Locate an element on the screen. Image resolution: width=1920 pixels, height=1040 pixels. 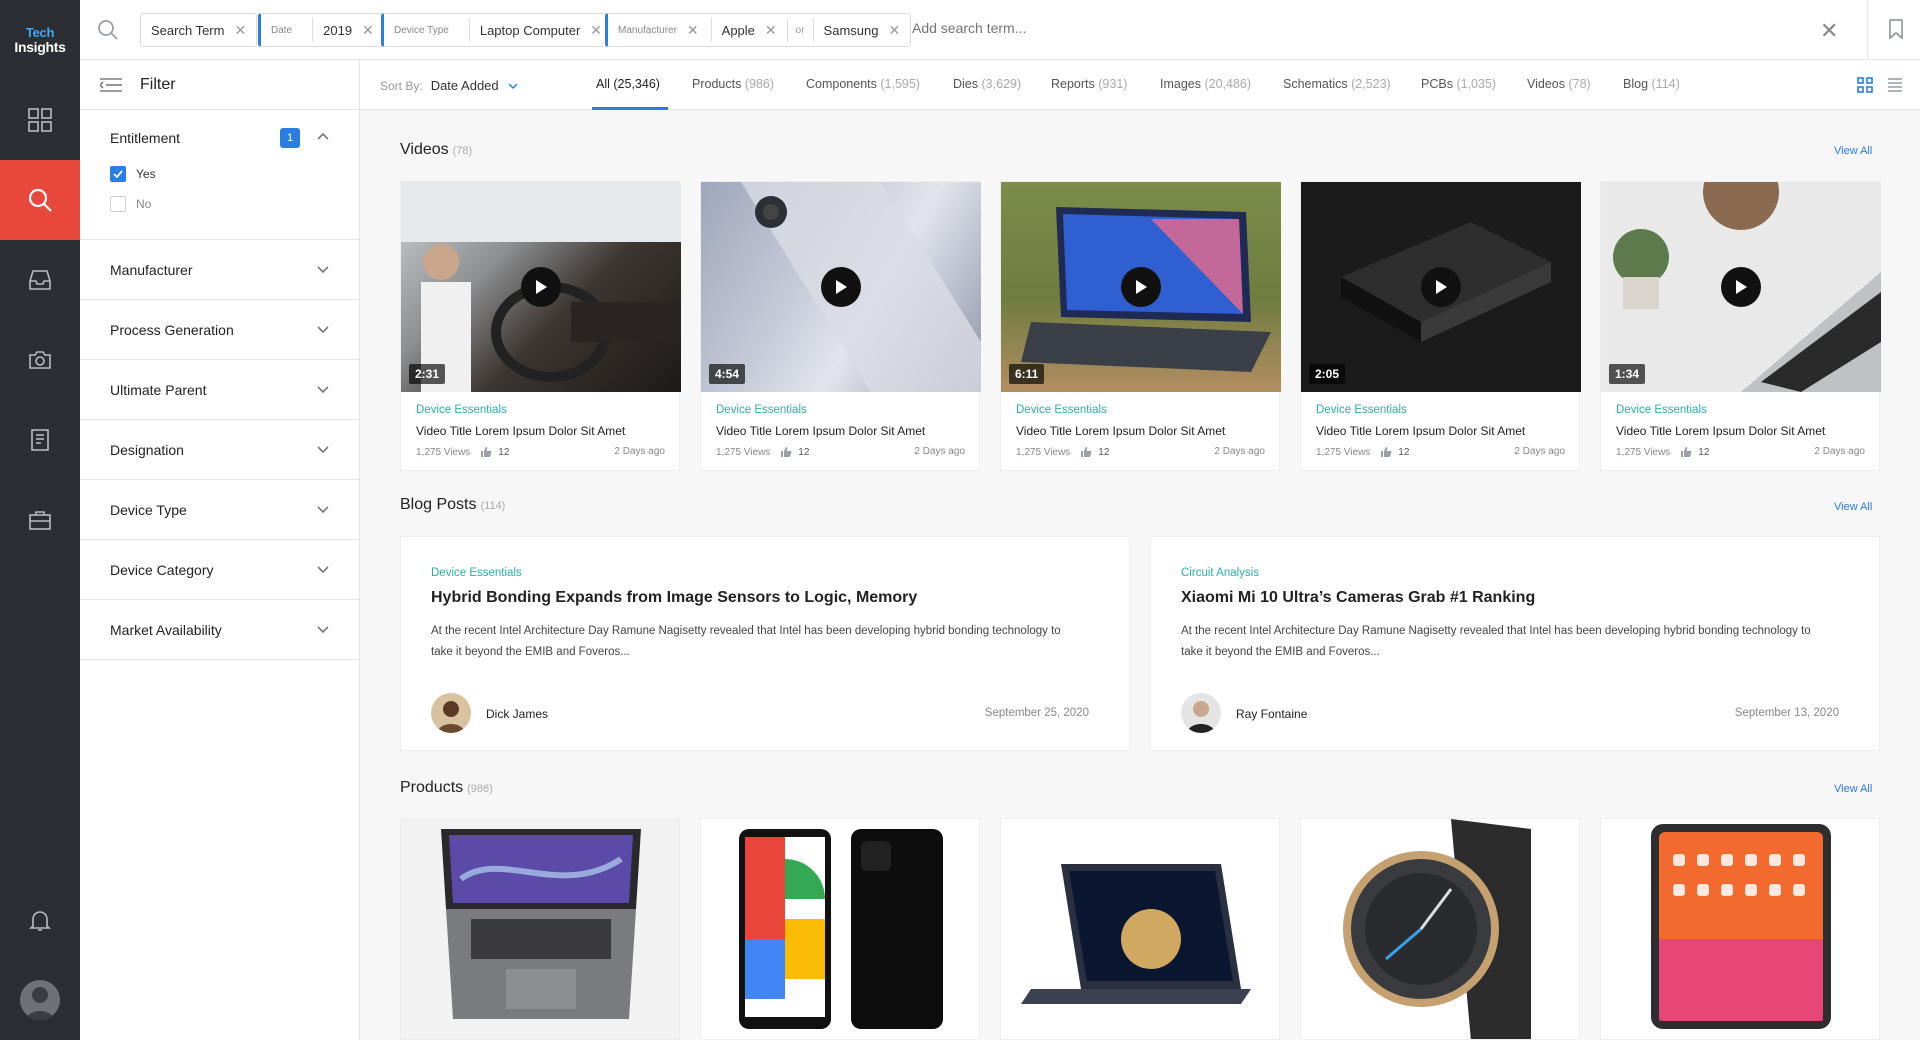
sort-by-dropdown: Sort By: Date Added is located at coordinates (449, 85).